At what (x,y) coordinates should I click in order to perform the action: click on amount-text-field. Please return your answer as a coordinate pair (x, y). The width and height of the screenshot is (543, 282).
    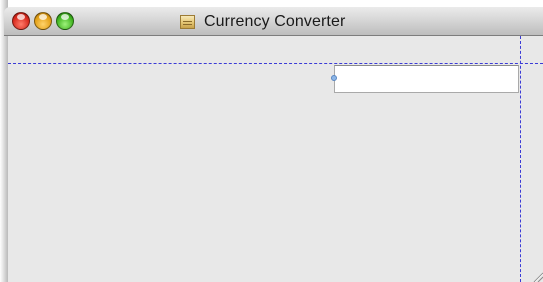
    Looking at the image, I should click on (426, 79).